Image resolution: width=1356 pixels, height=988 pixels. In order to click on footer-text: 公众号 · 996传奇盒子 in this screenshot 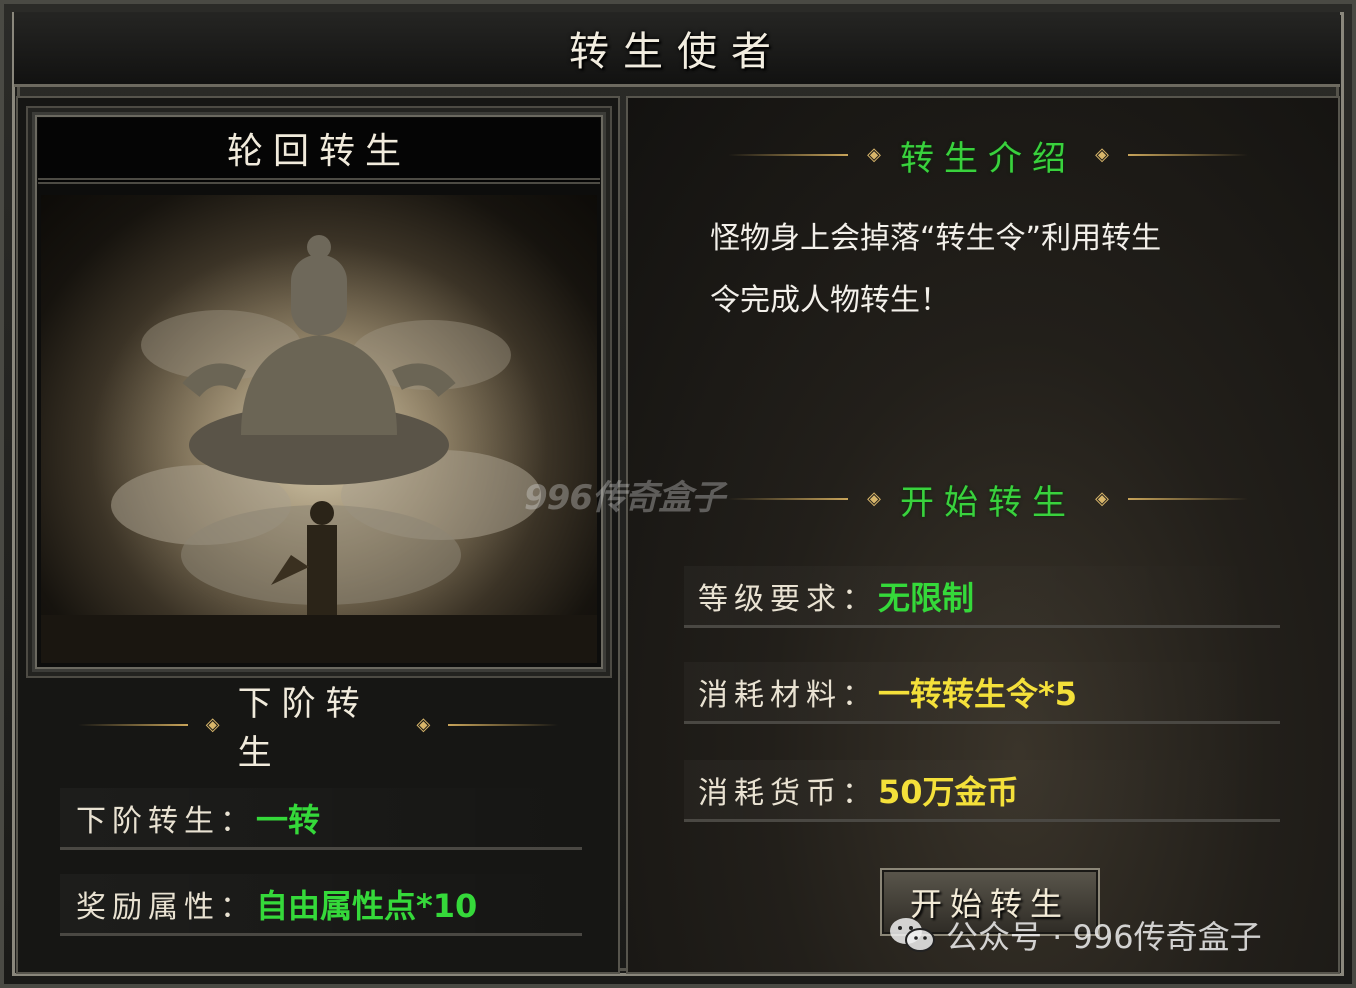, I will do `click(1104, 937)`.